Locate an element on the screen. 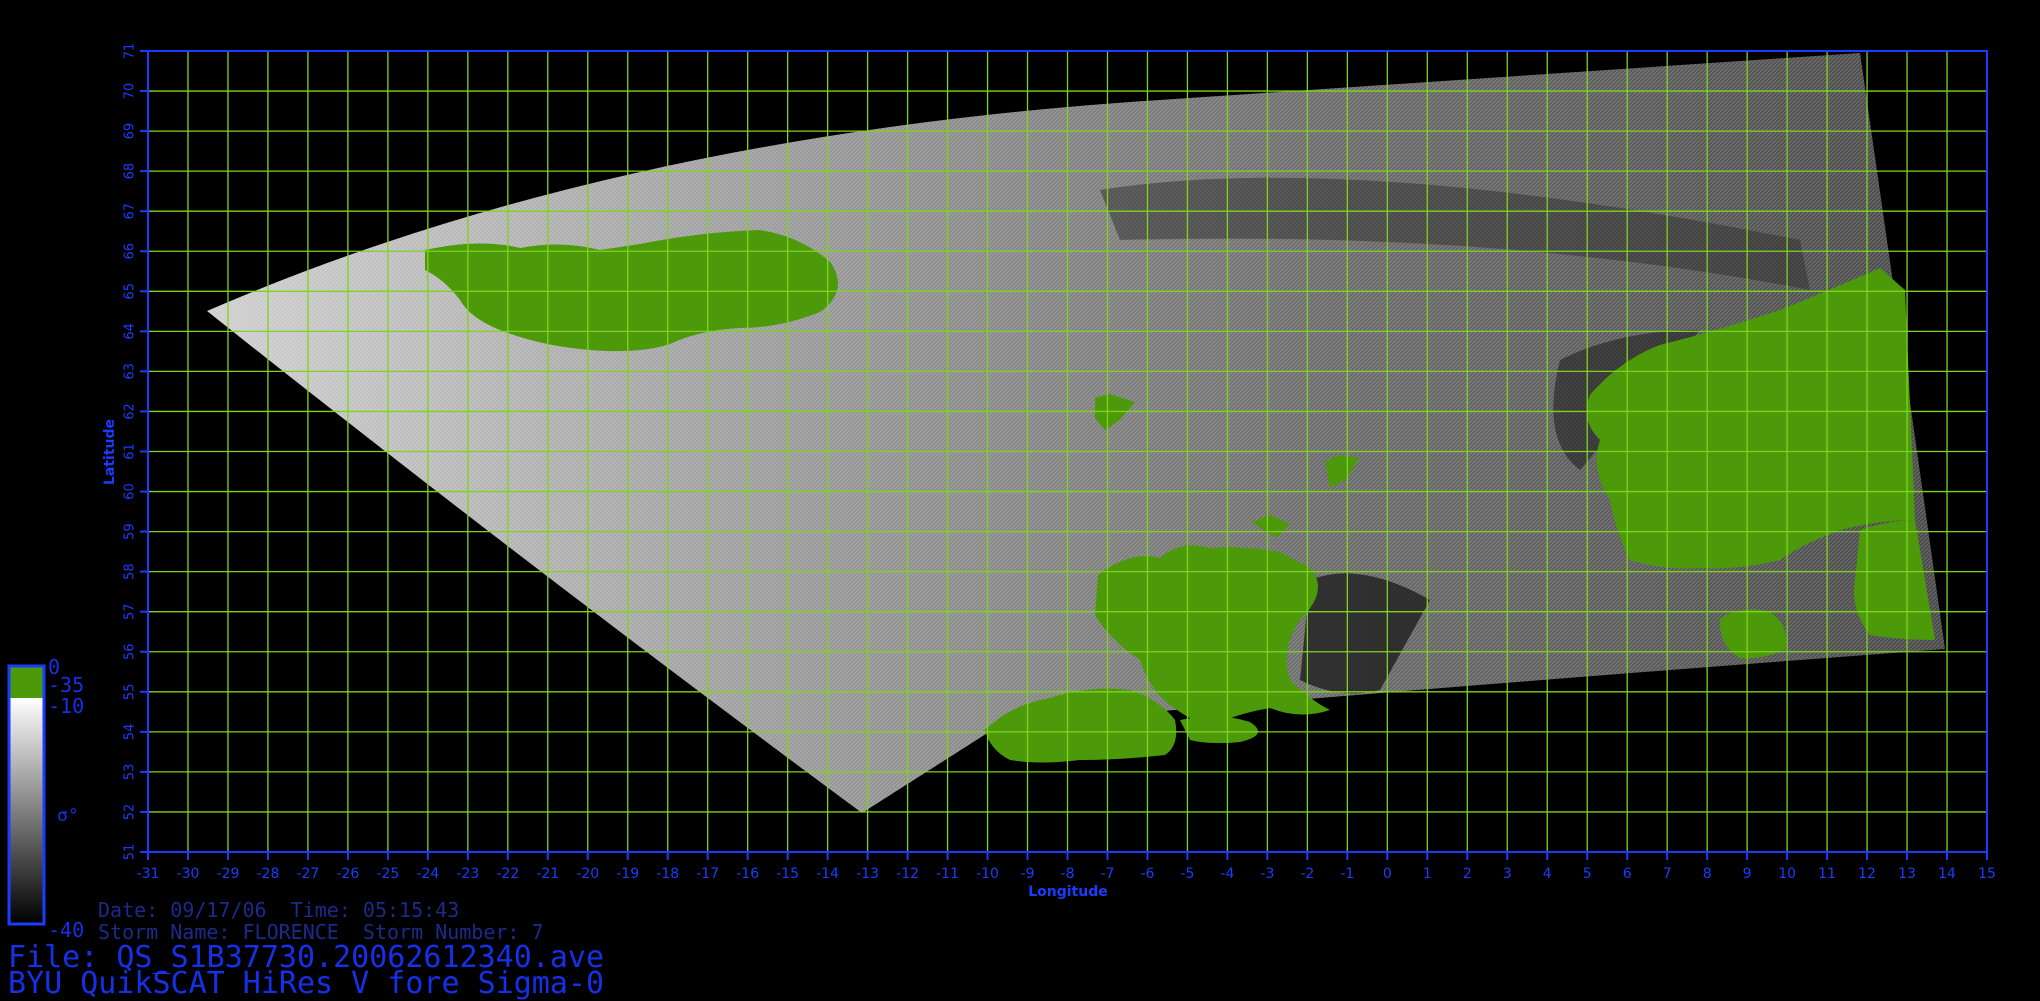  colorbar is located at coordinates (26, 795).